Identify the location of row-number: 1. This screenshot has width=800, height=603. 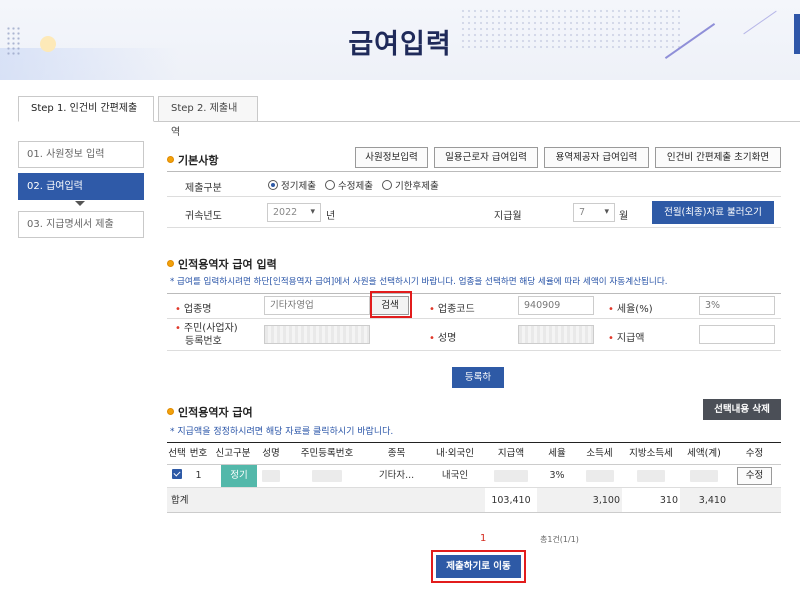
(198, 475).